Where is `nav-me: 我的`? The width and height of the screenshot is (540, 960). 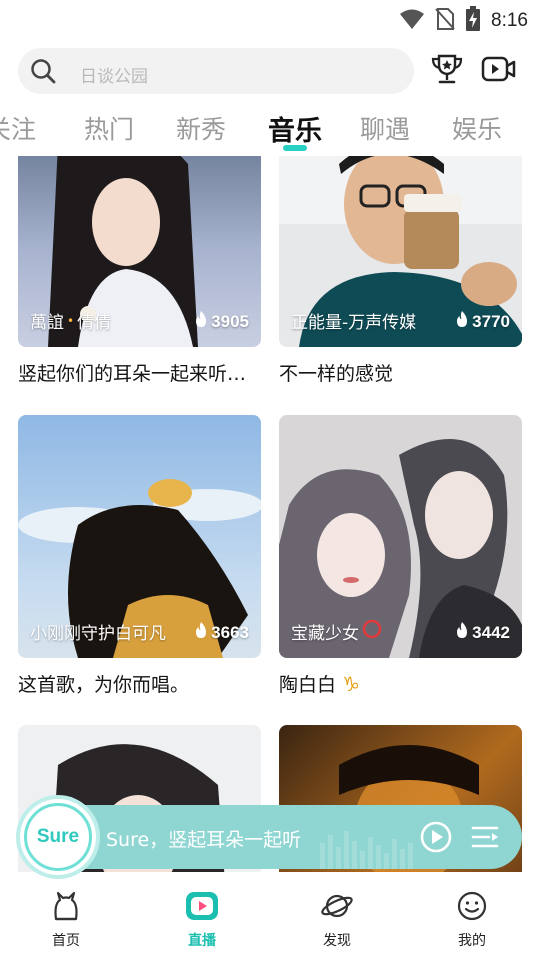 nav-me: 我的 is located at coordinates (472, 920).